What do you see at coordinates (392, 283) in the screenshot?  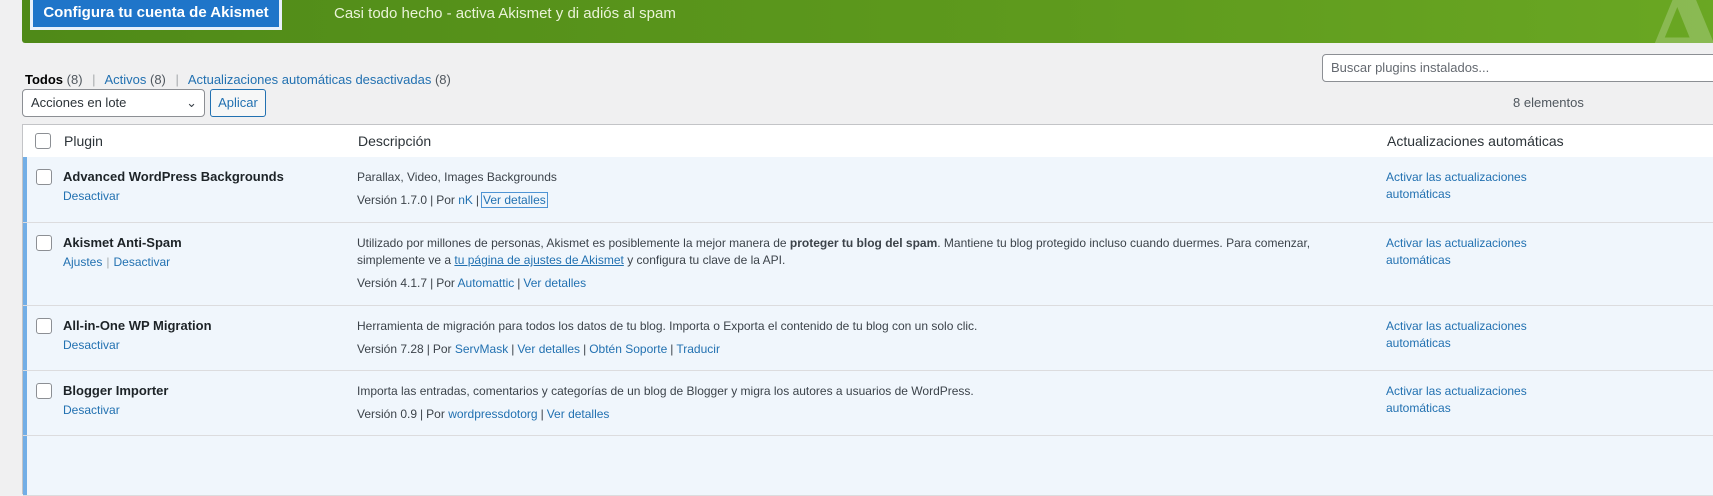 I see `plugin-version: Versión 4.1.7` at bounding box center [392, 283].